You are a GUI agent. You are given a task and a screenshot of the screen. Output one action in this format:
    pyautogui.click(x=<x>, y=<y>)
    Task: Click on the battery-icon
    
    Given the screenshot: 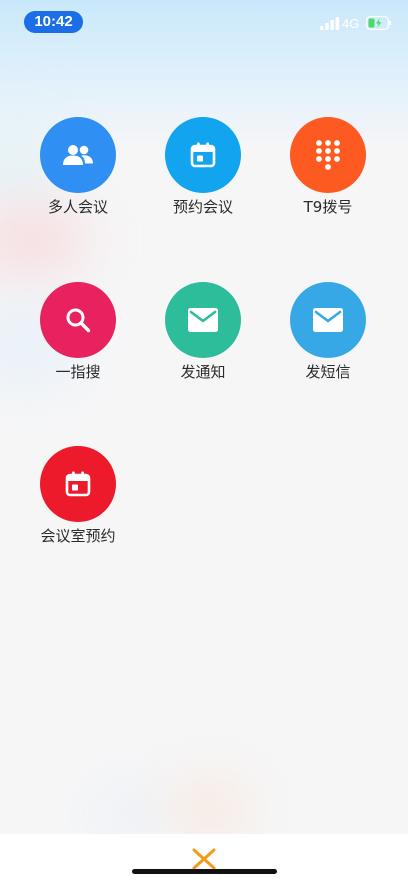 What is the action you would take?
    pyautogui.click(x=379, y=23)
    